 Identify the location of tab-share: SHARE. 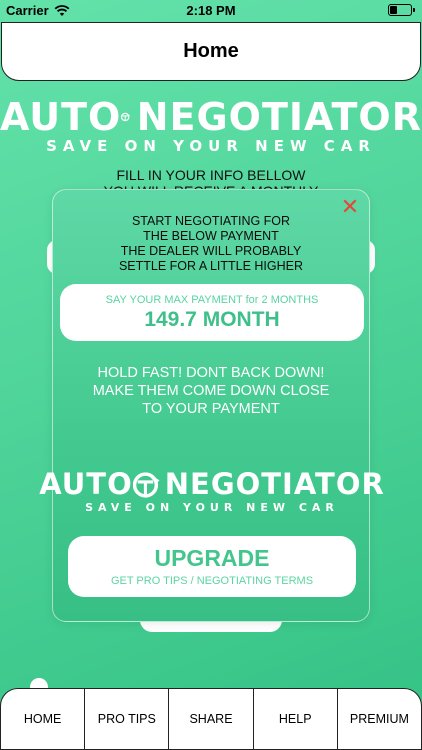
(211, 719).